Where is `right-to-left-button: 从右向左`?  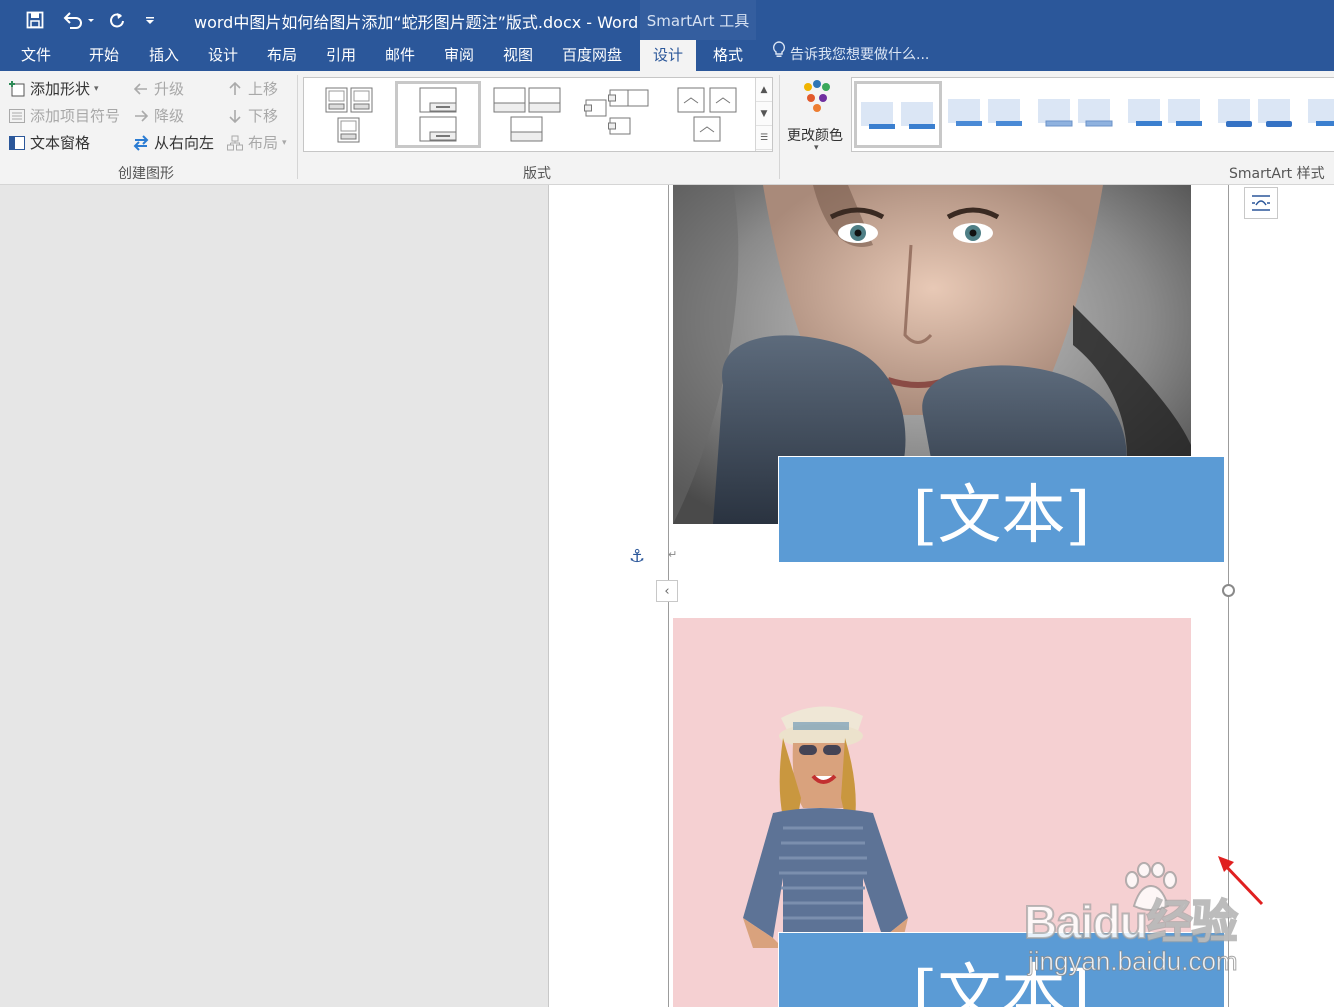
right-to-left-button: 从右向左 is located at coordinates (173, 142).